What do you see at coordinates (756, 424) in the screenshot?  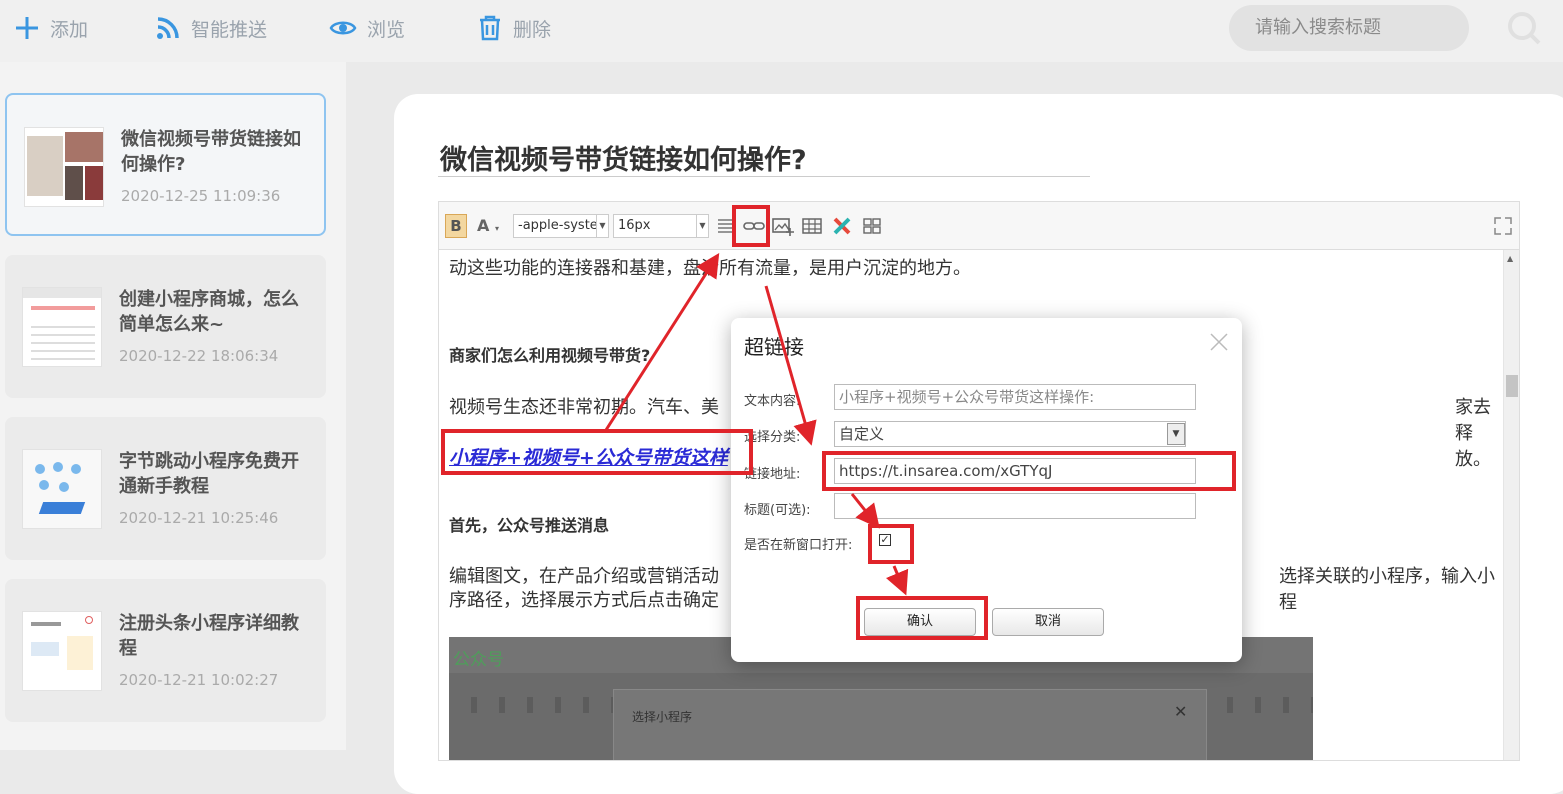 I see `annotation-arrows` at bounding box center [756, 424].